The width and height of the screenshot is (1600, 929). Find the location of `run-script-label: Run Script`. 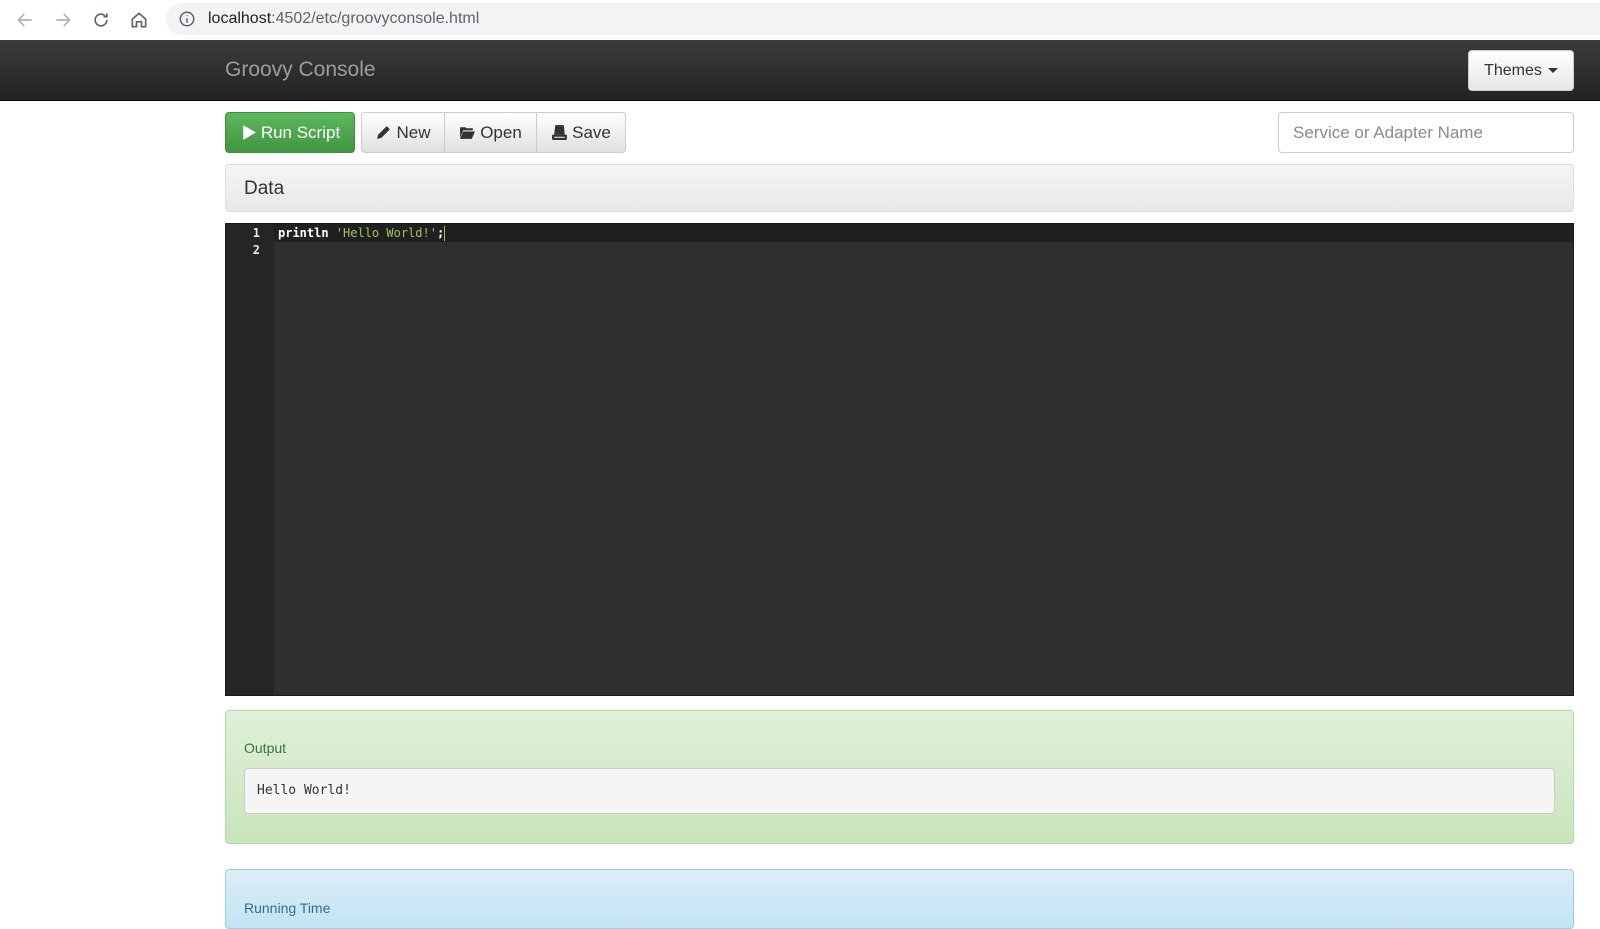

run-script-label: Run Script is located at coordinates (300, 132).